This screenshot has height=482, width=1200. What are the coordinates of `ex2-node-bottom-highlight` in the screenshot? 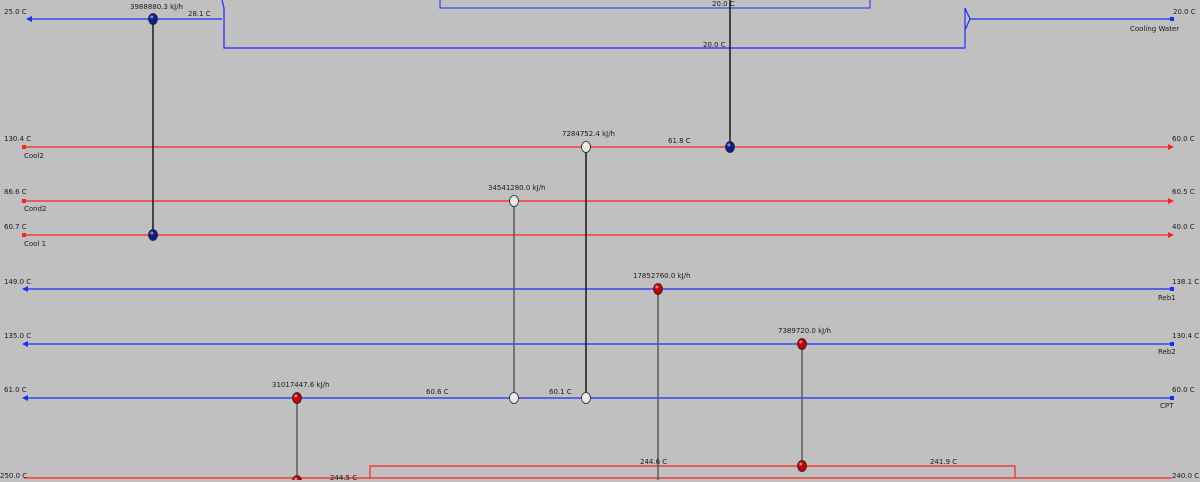 It's located at (585, 396).